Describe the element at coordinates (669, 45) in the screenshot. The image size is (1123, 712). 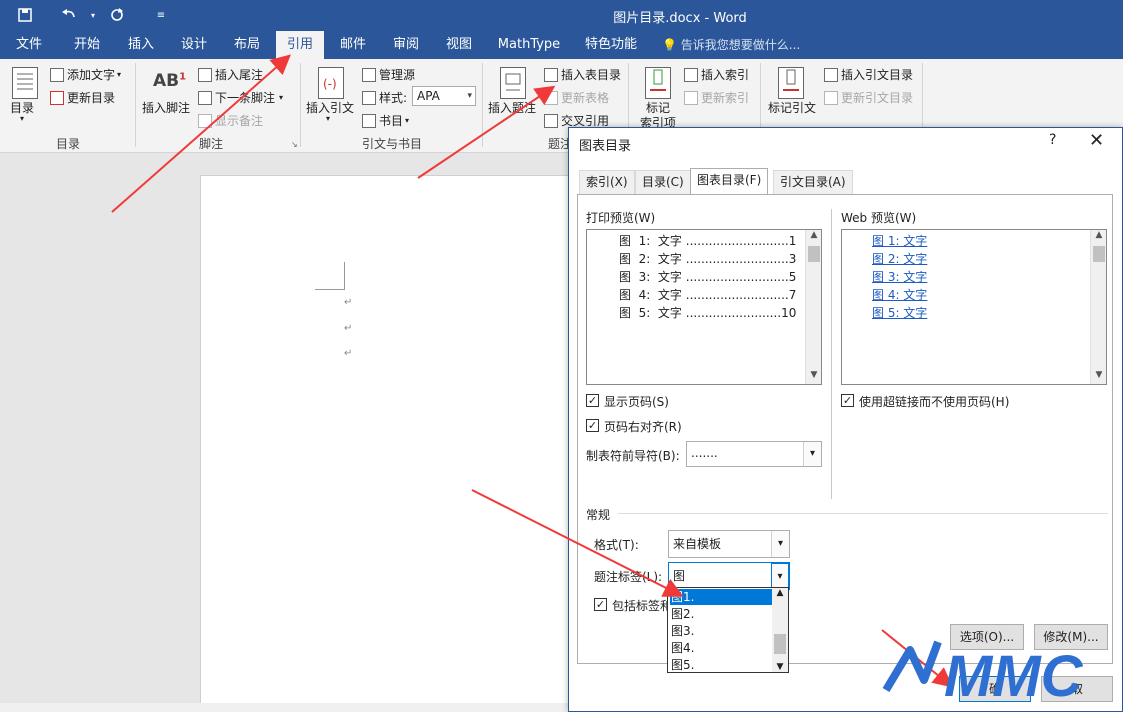
I see `lightbulb-icon: 💡` at that location.